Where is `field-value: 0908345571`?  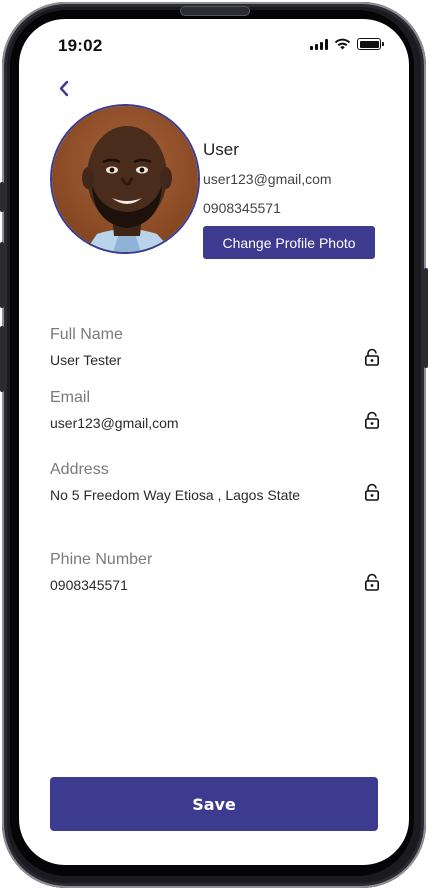
field-value: 0908345571 is located at coordinates (215, 585).